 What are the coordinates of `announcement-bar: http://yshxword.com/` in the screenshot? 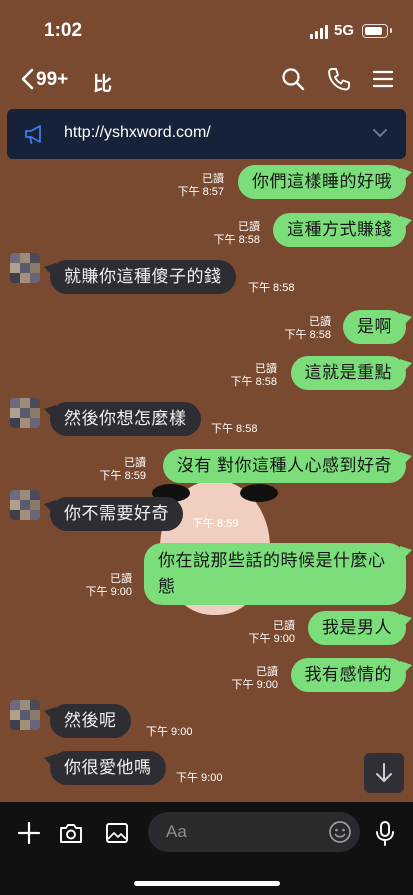 It's located at (206, 134).